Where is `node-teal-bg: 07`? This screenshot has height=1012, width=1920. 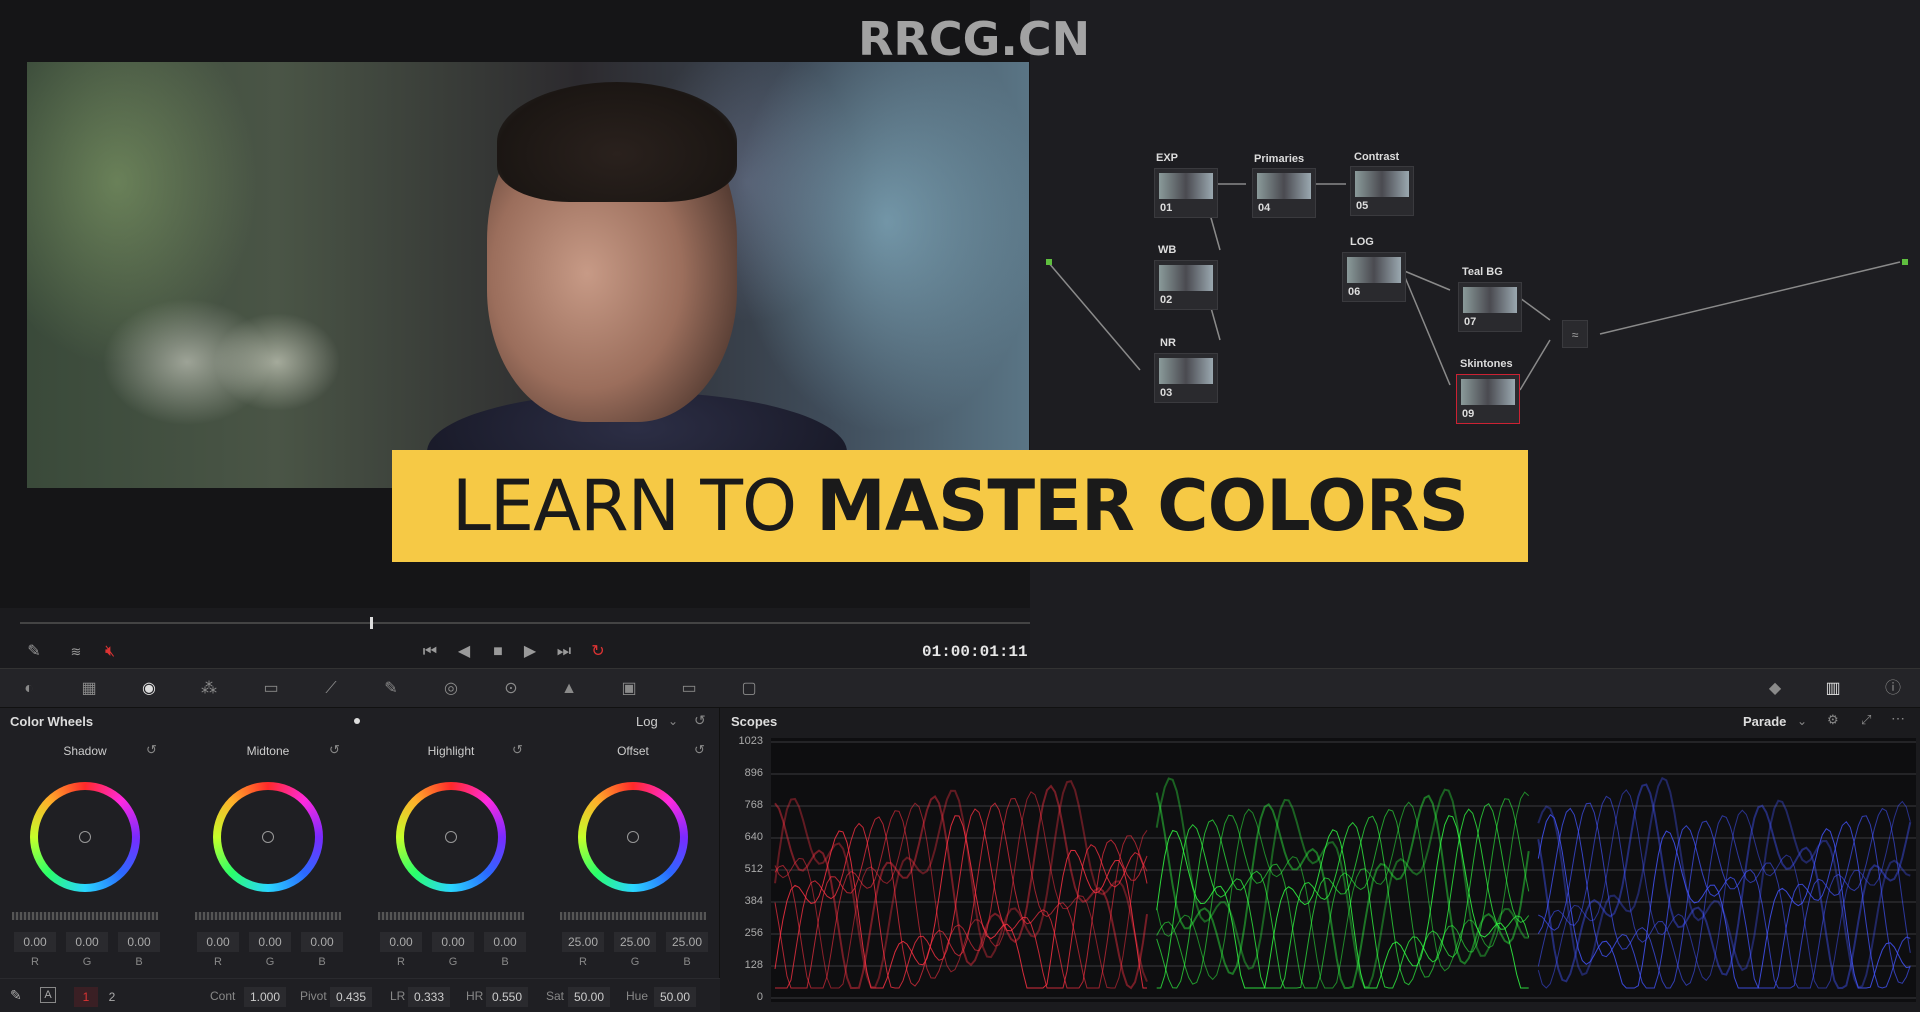
node-teal-bg: 07 is located at coordinates (1490, 307).